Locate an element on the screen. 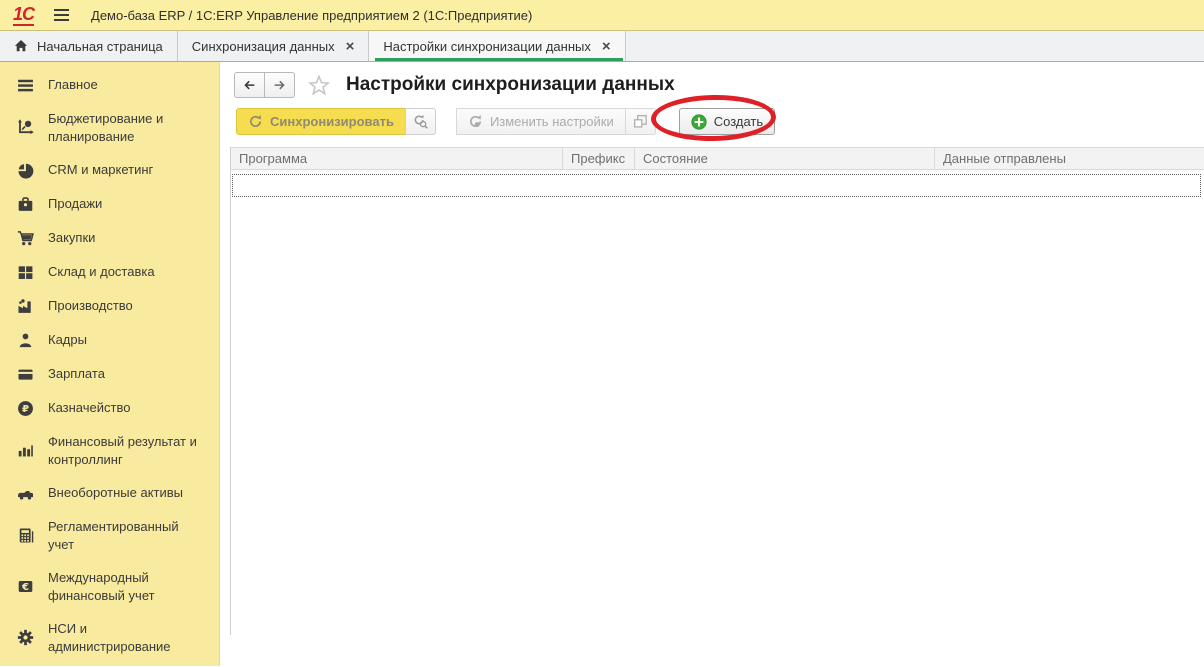 The width and height of the screenshot is (1204, 667). sidebar-item-label: Казначейство is located at coordinates (89, 408).